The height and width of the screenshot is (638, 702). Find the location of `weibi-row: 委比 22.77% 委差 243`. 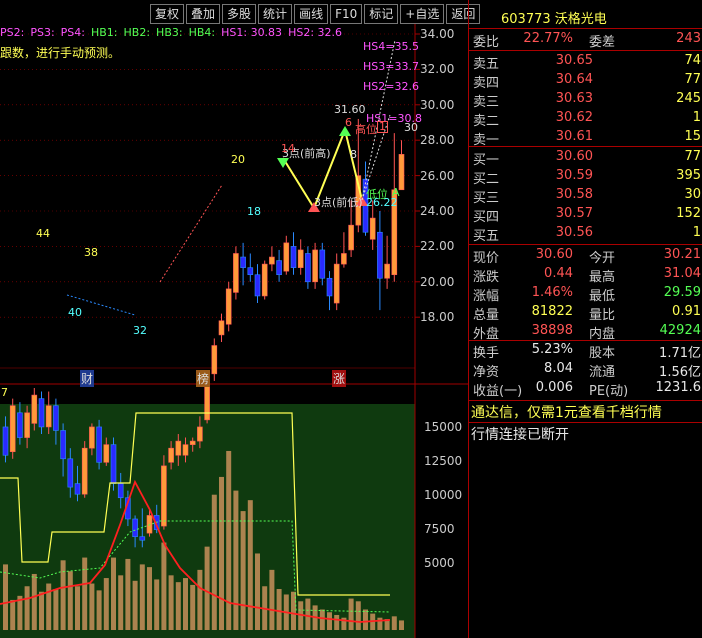

weibi-row: 委比 22.77% 委差 243 is located at coordinates (585, 40).